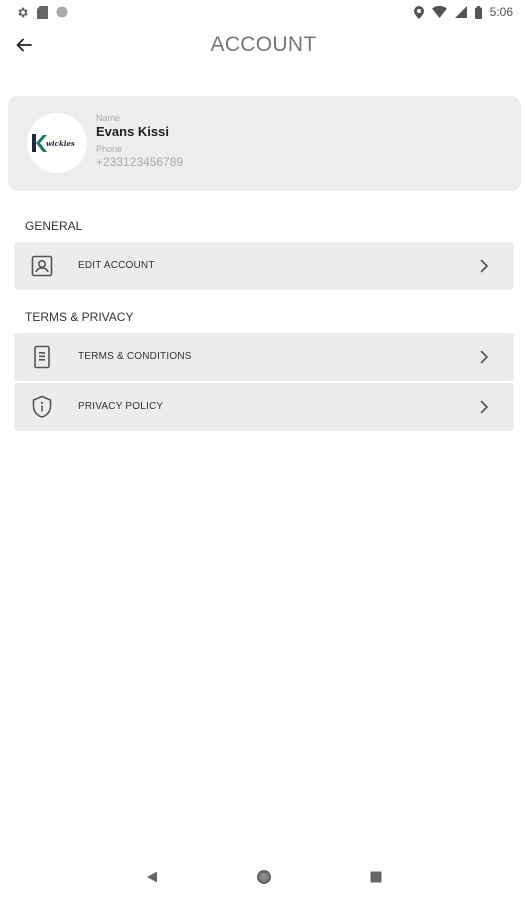 This screenshot has width=527, height=900. I want to click on wifi-icon, so click(439, 12).